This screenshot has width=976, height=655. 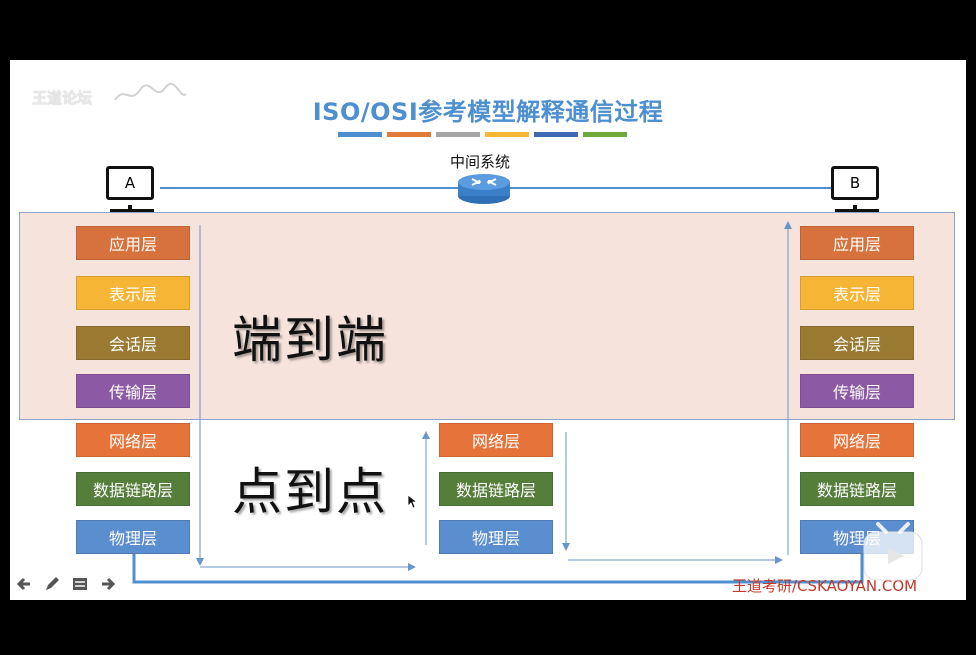 I want to click on arrow-left-icon, so click(x=24, y=584).